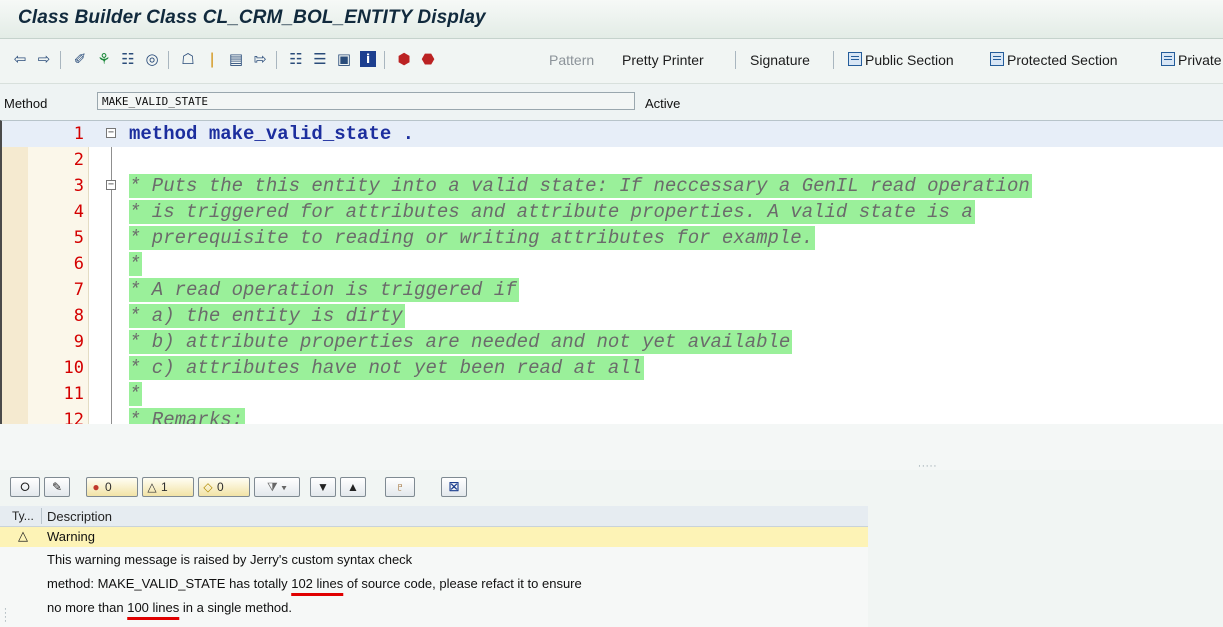 Image resolution: width=1223 pixels, height=627 pixels. What do you see at coordinates (428, 59) in the screenshot?
I see `breakpoint-remove-icon: ⬣` at bounding box center [428, 59].